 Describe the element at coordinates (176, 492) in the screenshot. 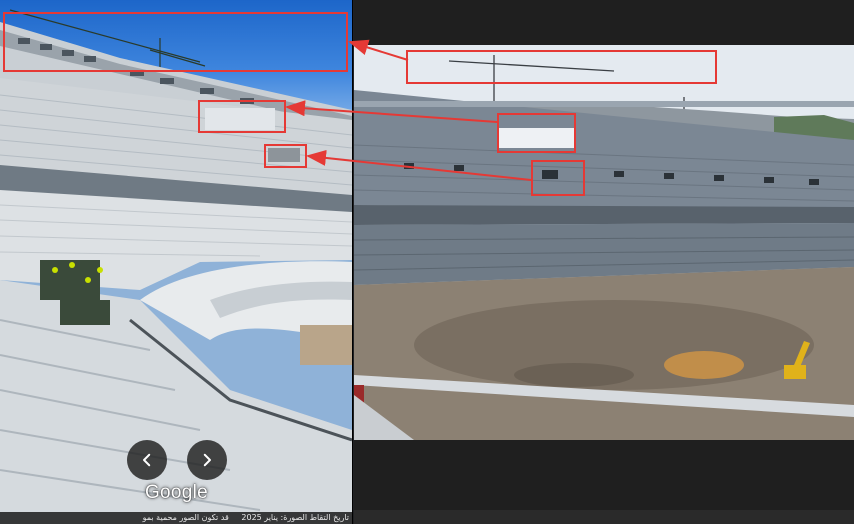

I see `google-logo: Google` at that location.